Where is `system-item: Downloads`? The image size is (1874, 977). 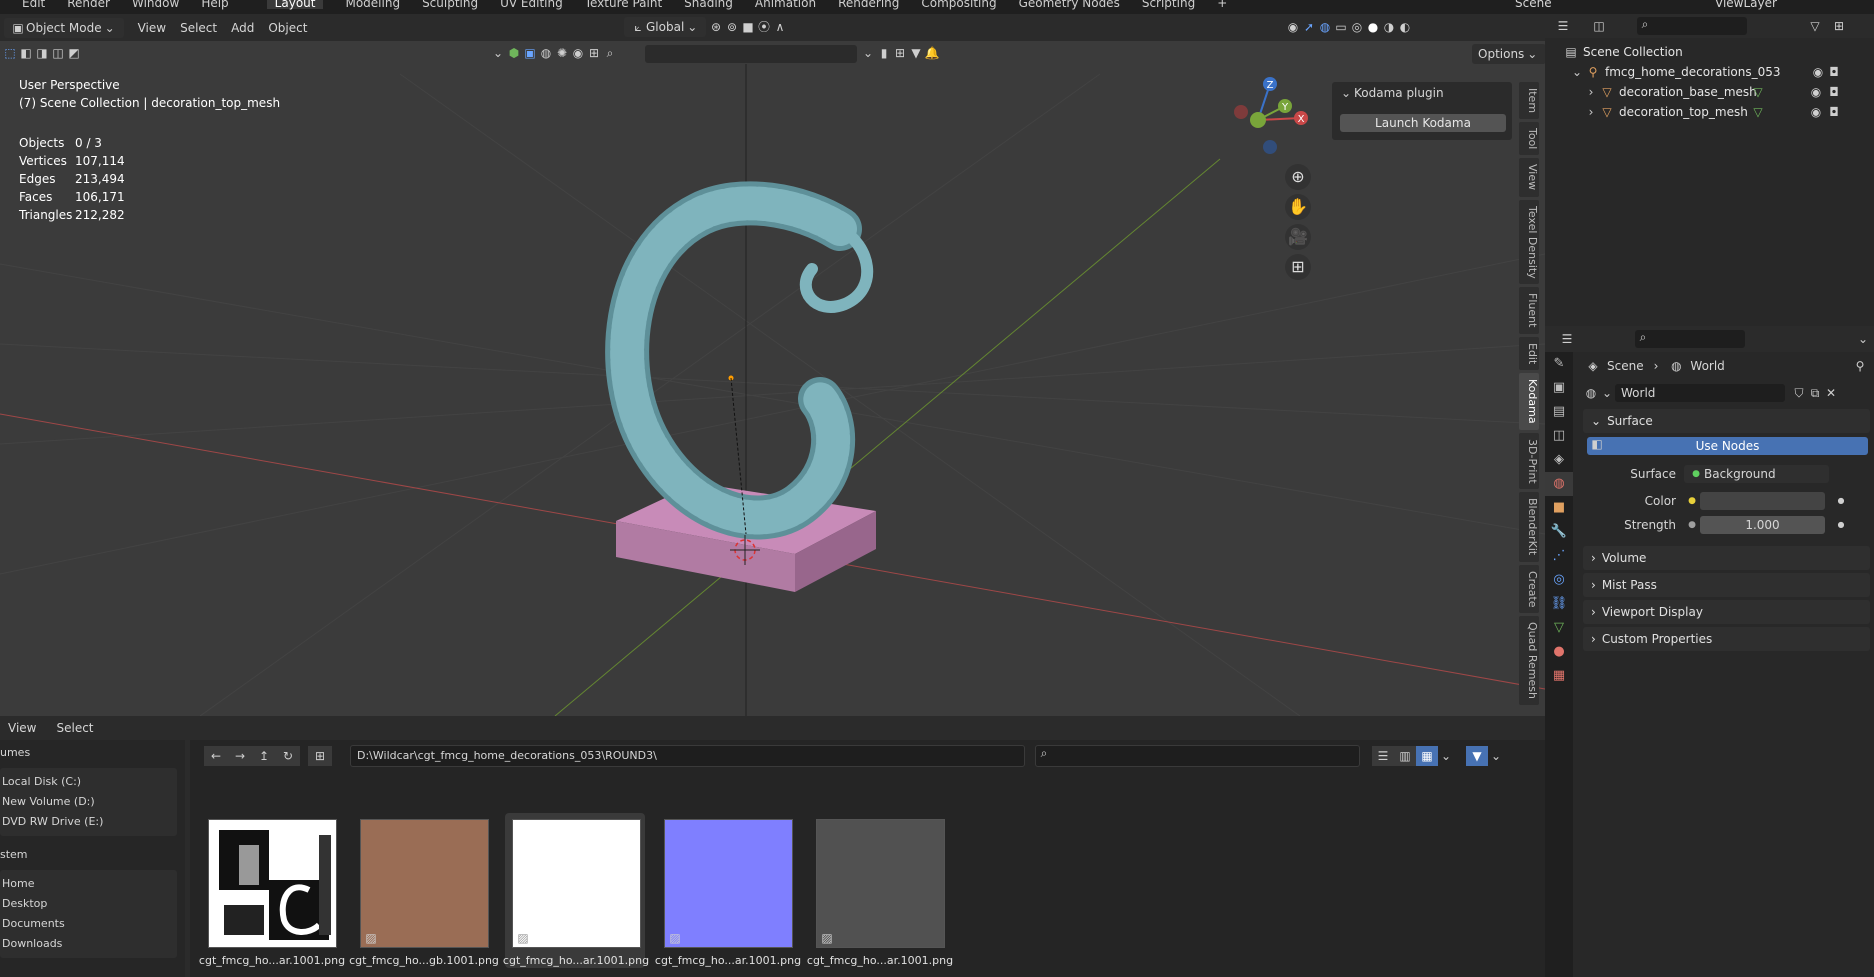 system-item: Downloads is located at coordinates (88, 944).